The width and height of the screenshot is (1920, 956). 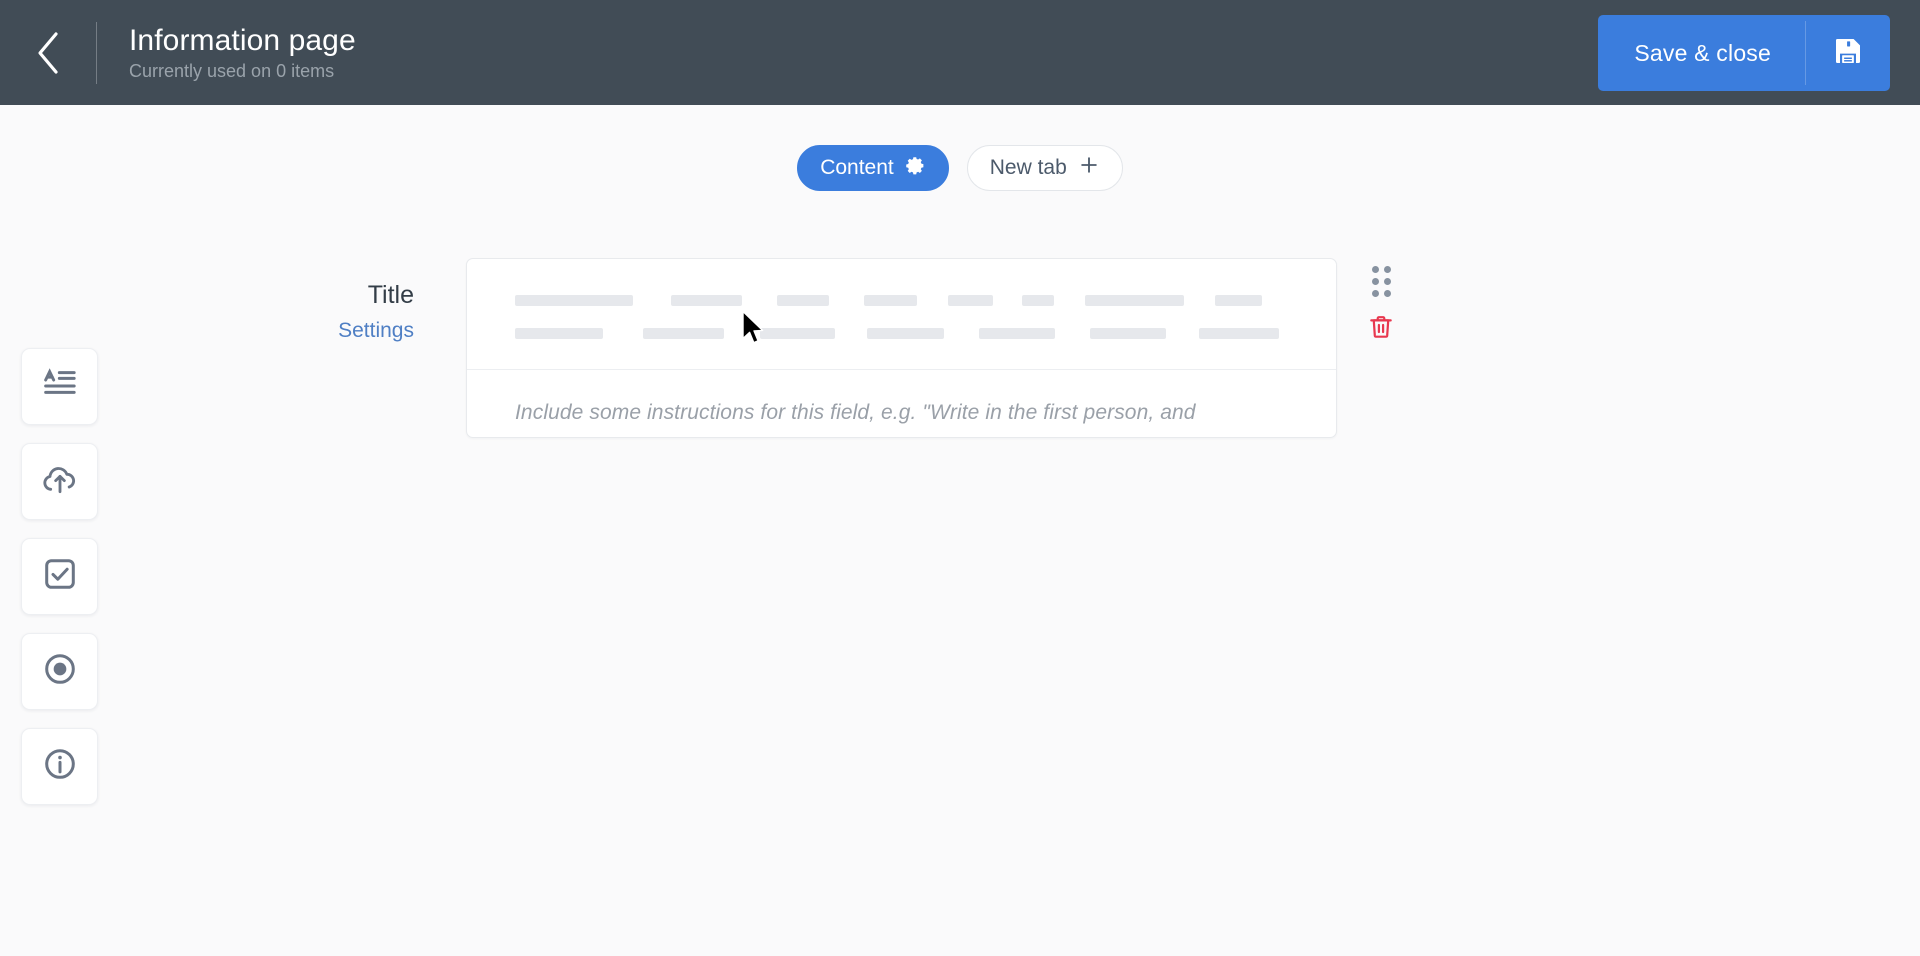 What do you see at coordinates (242, 40) in the screenshot?
I see `page-title: Information page` at bounding box center [242, 40].